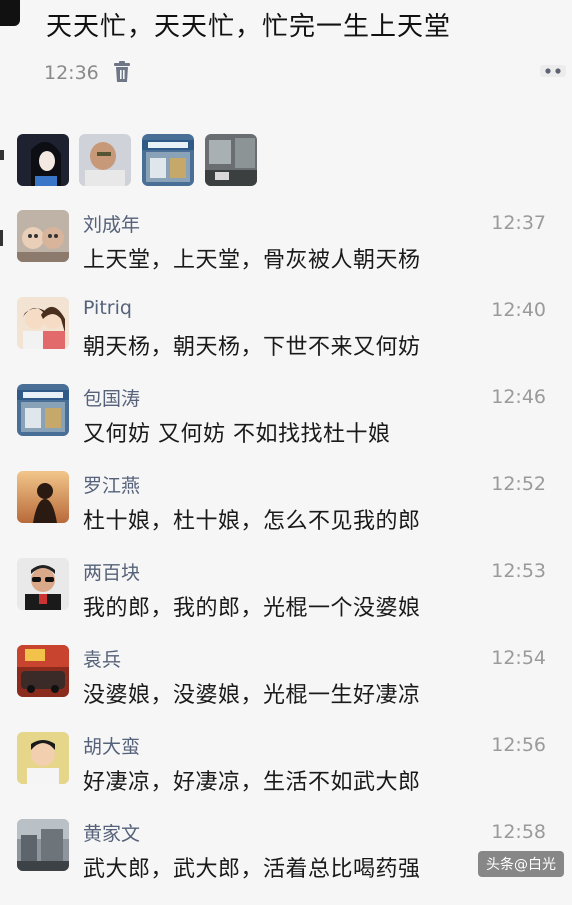 The width and height of the screenshot is (572, 905). Describe the element at coordinates (249, 27) in the screenshot. I see `post-text: 天天忙，天天忙，忙完一生上天堂` at that location.